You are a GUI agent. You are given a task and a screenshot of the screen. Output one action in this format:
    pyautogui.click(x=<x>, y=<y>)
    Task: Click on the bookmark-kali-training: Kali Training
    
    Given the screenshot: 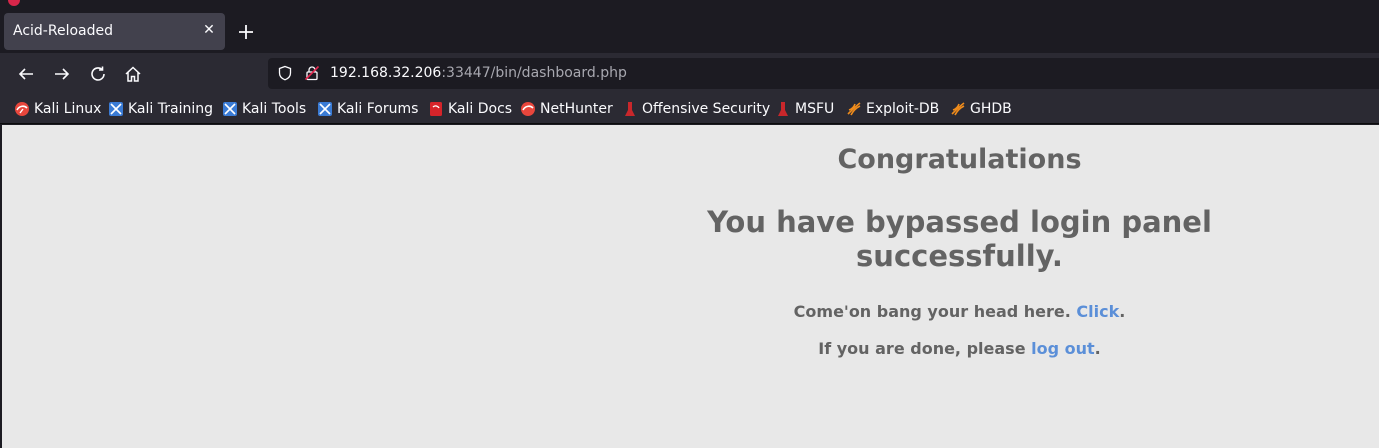 What is the action you would take?
    pyautogui.click(x=160, y=109)
    